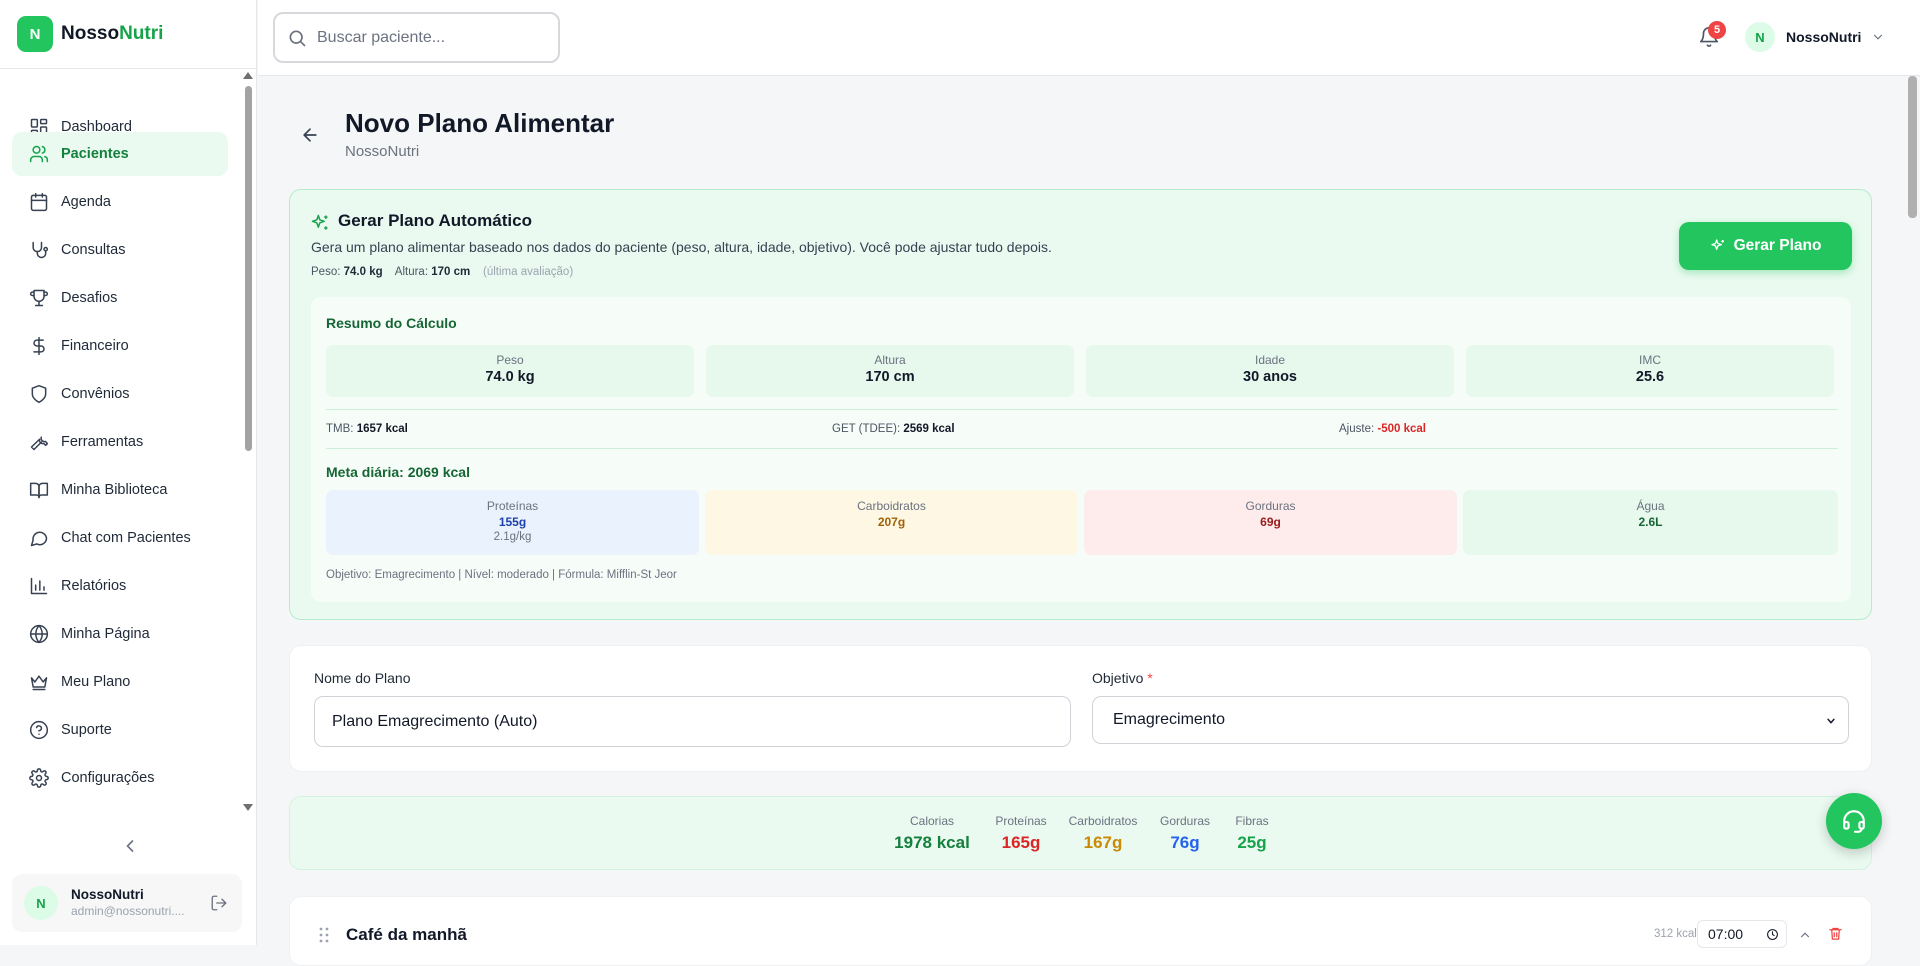 This screenshot has width=1920, height=966. What do you see at coordinates (120, 442) in the screenshot?
I see `sidebar-item-ferramentas: Ferramentas` at bounding box center [120, 442].